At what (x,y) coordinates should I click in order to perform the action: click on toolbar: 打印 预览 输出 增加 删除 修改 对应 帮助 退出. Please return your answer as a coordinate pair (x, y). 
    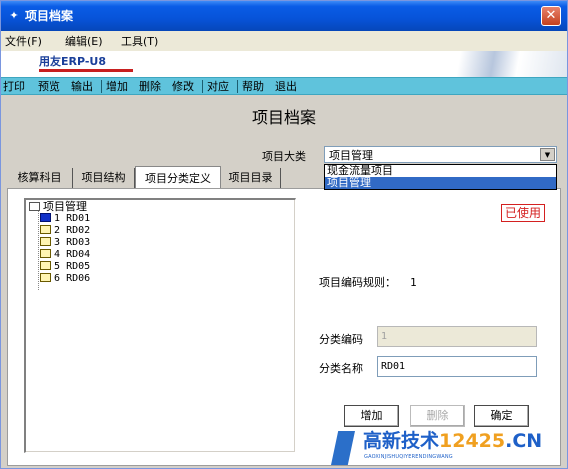
    Looking at the image, I should click on (284, 86).